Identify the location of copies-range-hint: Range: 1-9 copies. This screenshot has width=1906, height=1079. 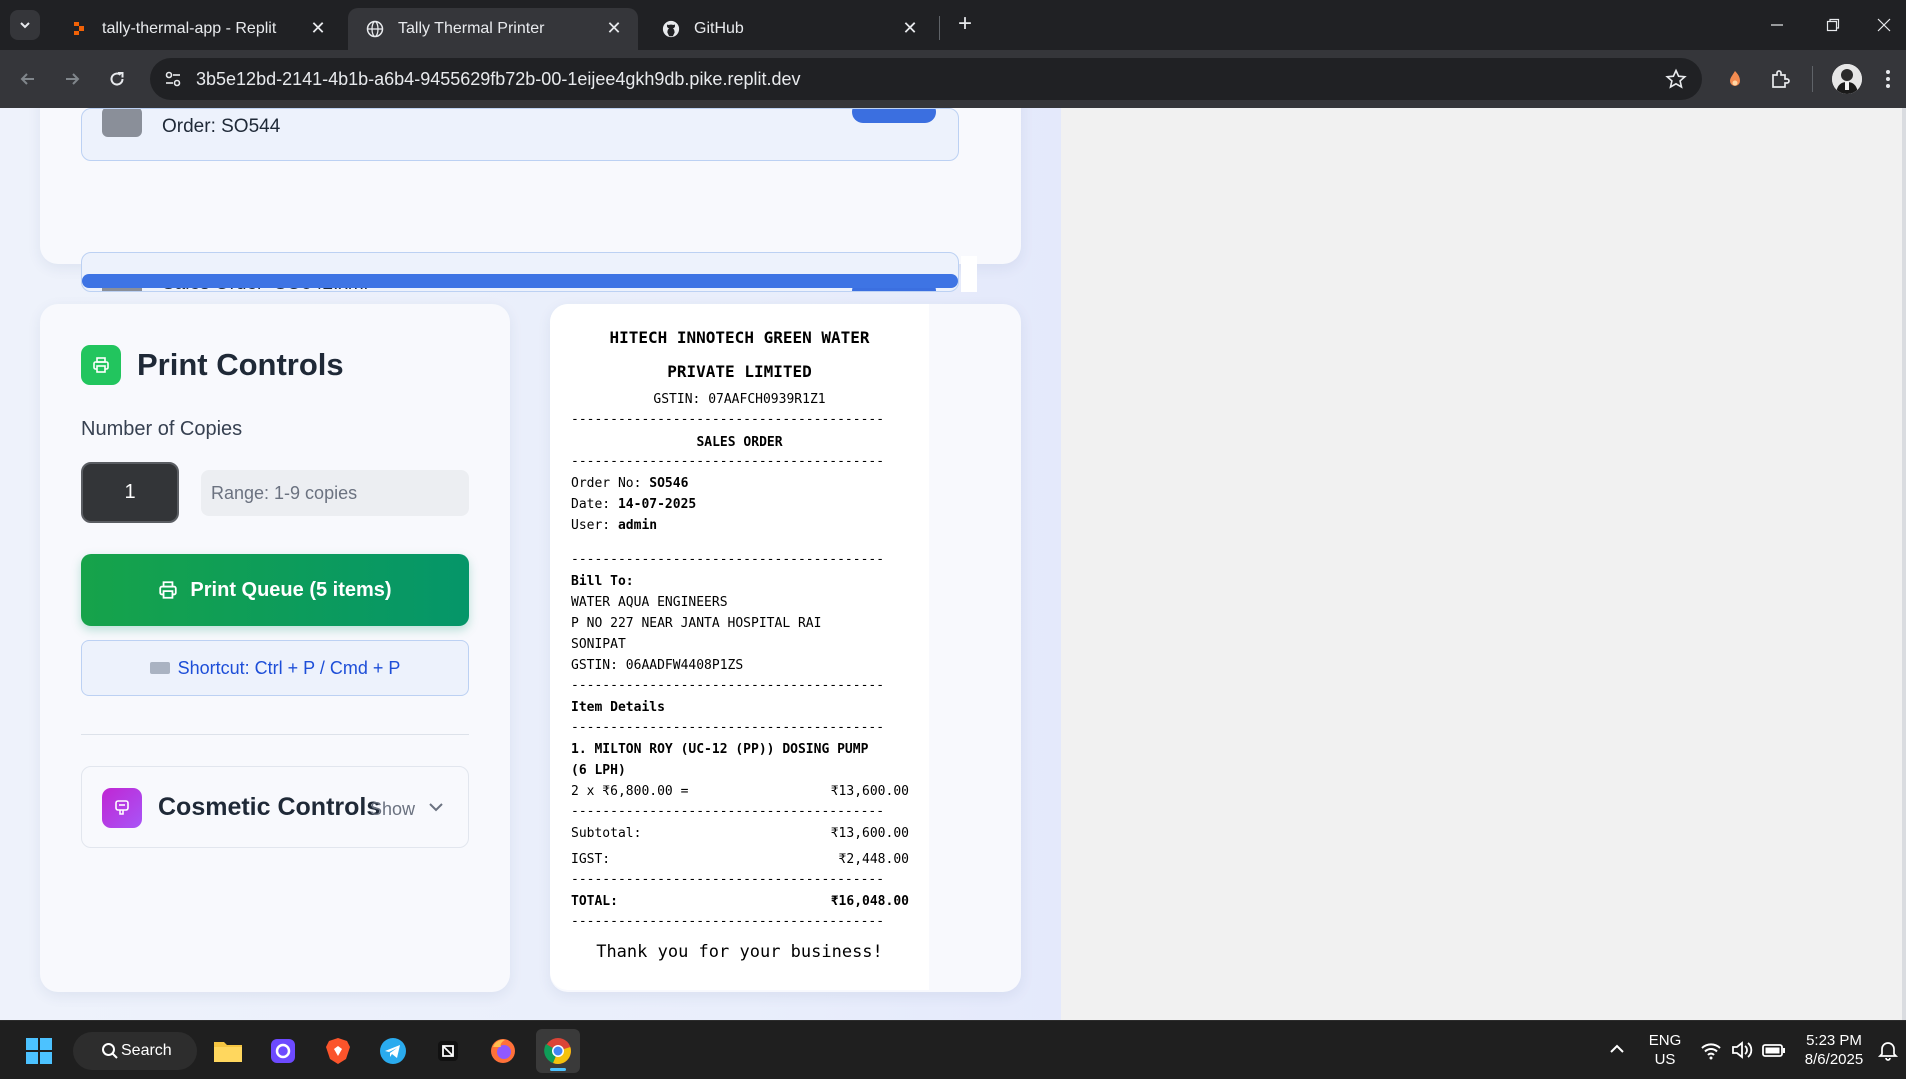
(335, 493).